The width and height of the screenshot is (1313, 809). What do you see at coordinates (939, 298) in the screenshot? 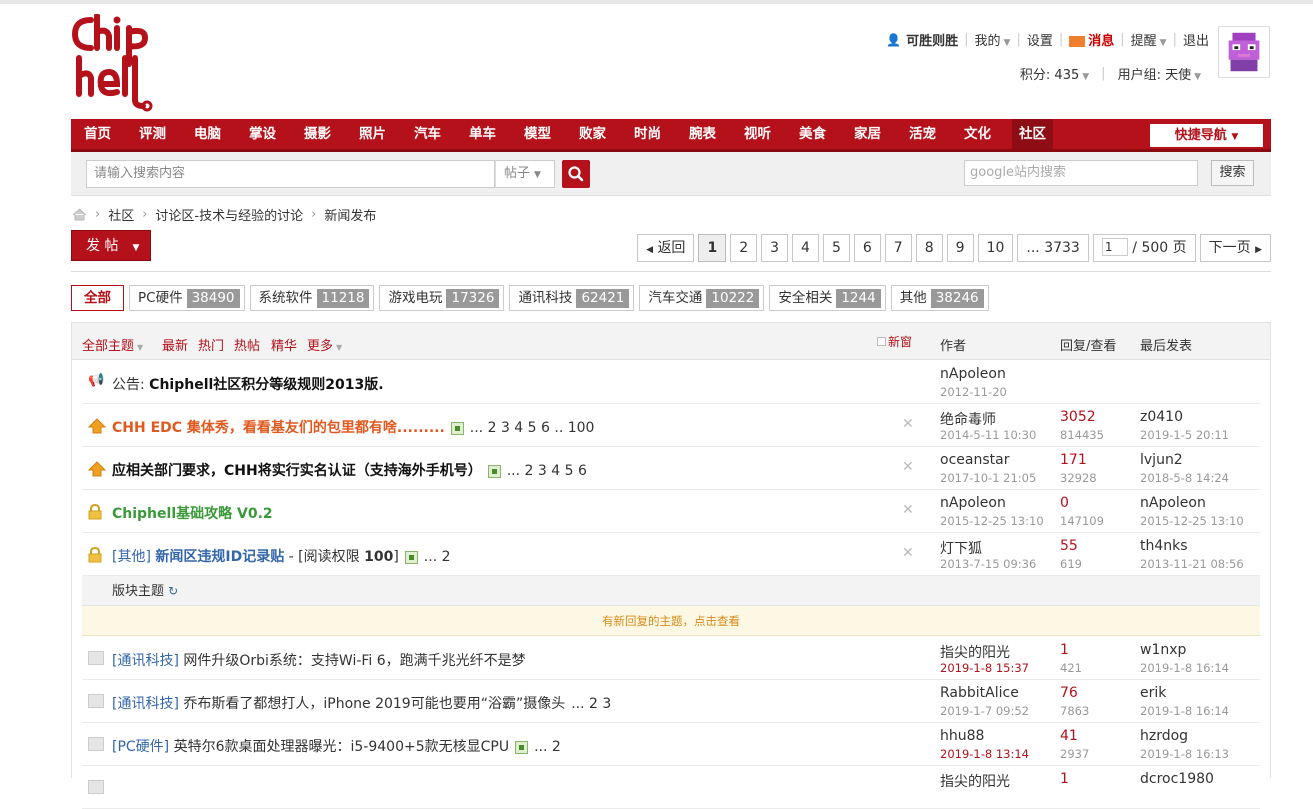
I see `category-tab: 其他 38246` at bounding box center [939, 298].